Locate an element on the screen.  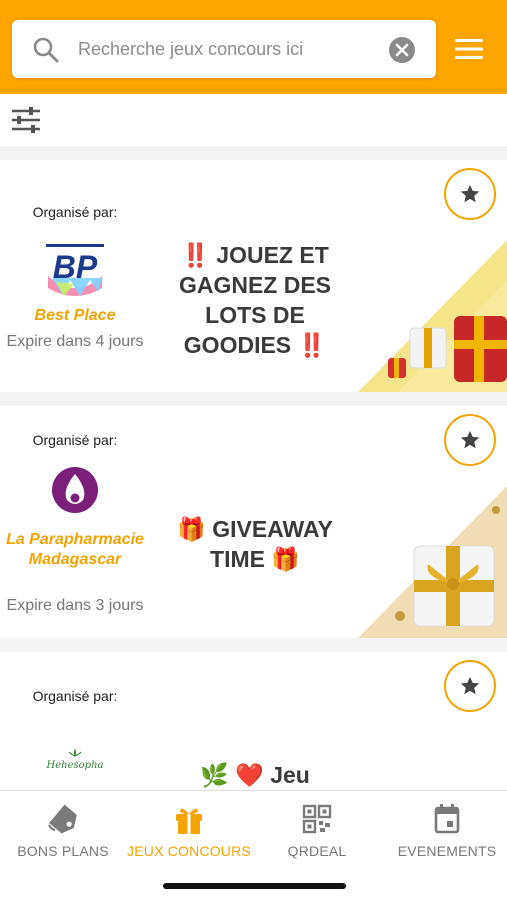
nav-item-bons-plans: BONS PLANS is located at coordinates (63, 831).